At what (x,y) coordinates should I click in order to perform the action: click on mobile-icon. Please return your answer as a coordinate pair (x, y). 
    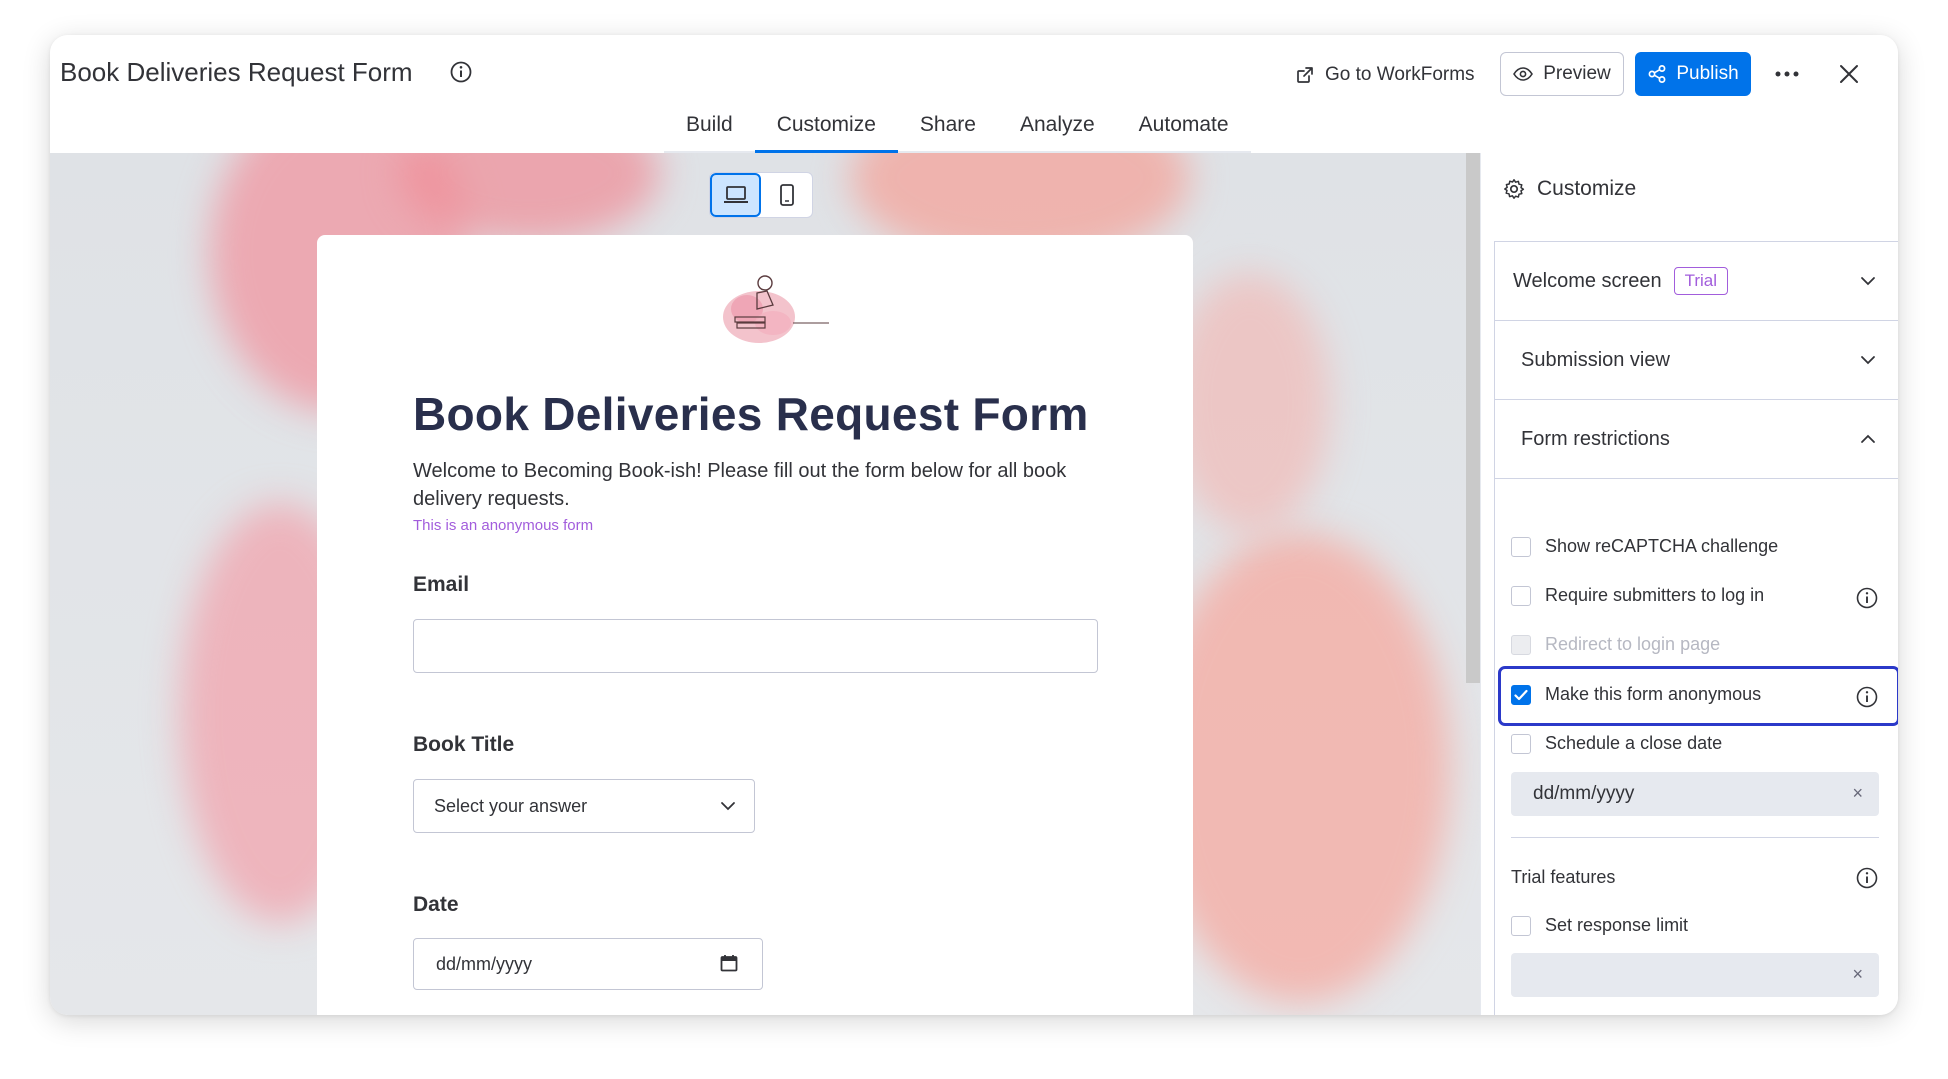
    Looking at the image, I should click on (786, 195).